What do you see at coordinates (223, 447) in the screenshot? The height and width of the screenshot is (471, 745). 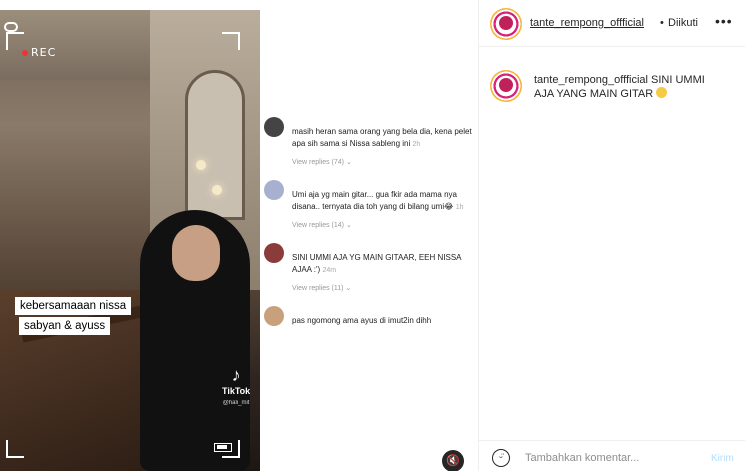 I see `battery-icon` at bounding box center [223, 447].